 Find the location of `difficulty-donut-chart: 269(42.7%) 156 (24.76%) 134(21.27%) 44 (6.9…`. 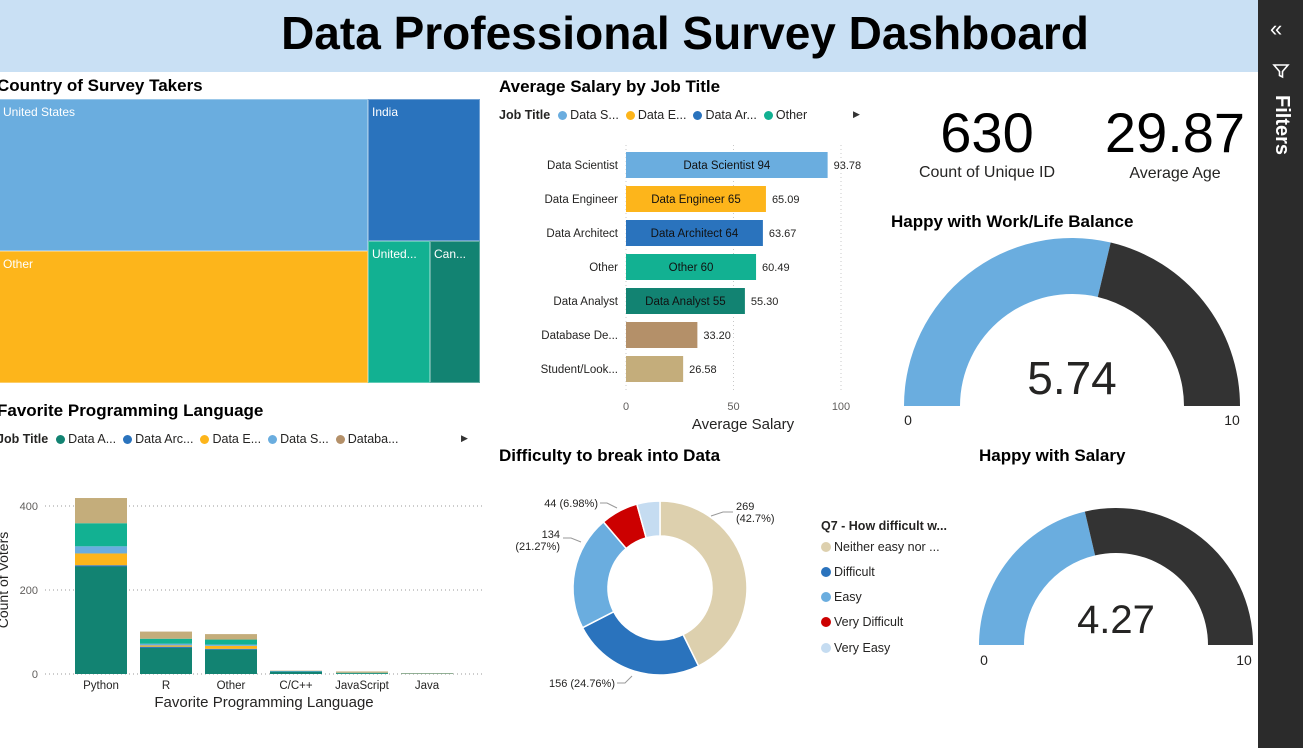

difficulty-donut-chart: 269(42.7%) 156 (24.76%) 134(21.27%) 44 (6.9… is located at coordinates (645, 594).